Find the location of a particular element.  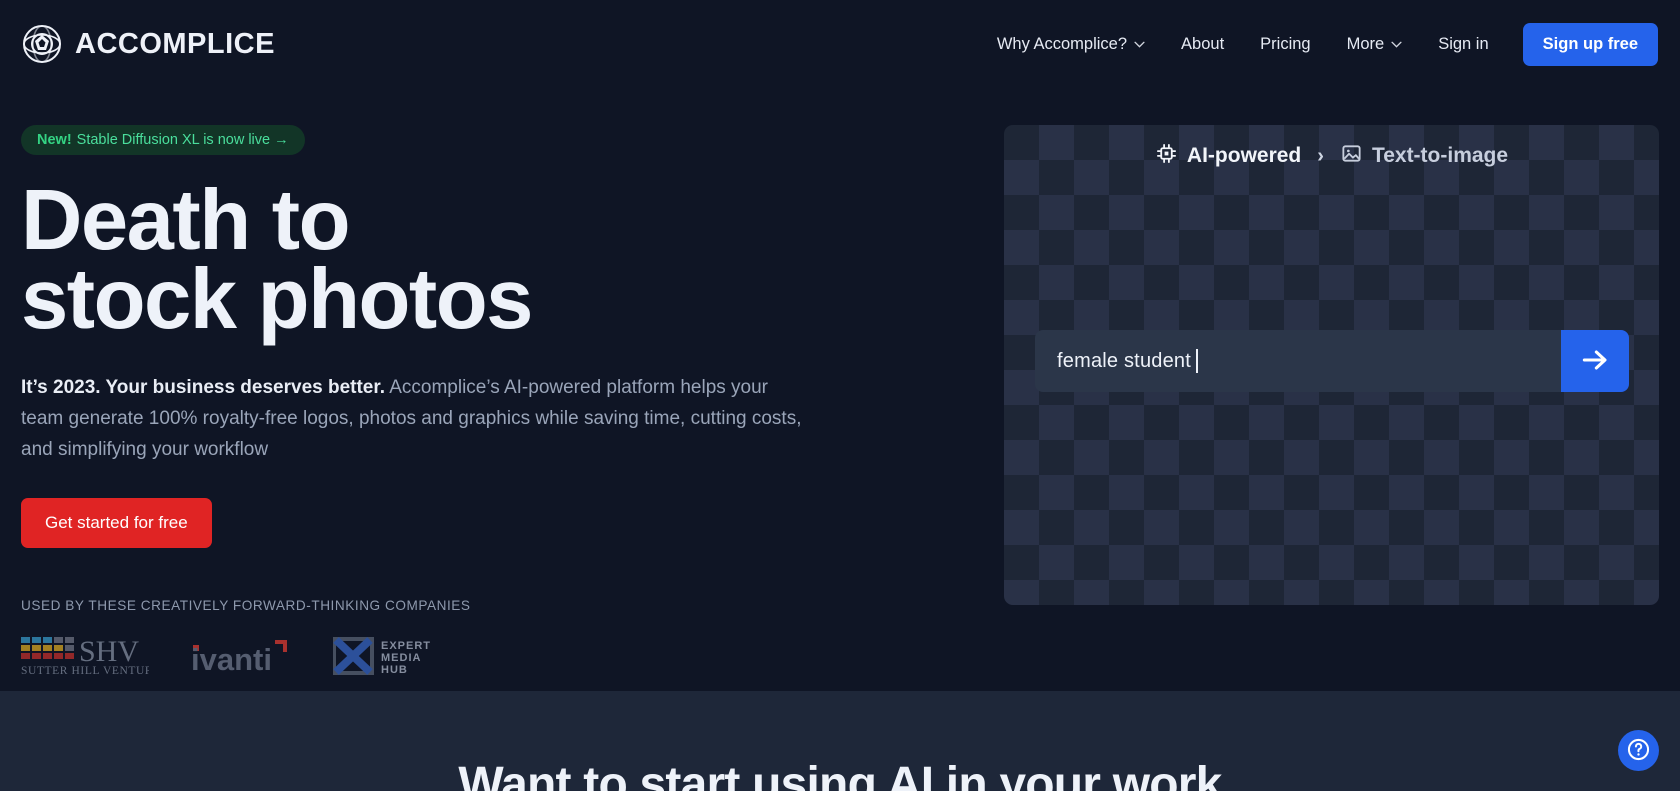

nav-item-about: About is located at coordinates (1202, 44).